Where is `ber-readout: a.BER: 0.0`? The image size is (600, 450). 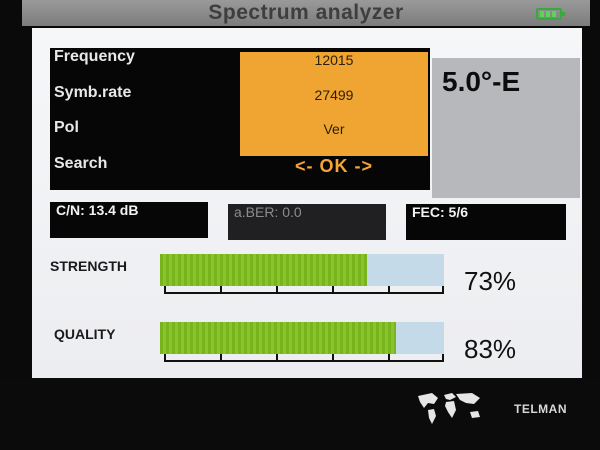
ber-readout: a.BER: 0.0 is located at coordinates (307, 222).